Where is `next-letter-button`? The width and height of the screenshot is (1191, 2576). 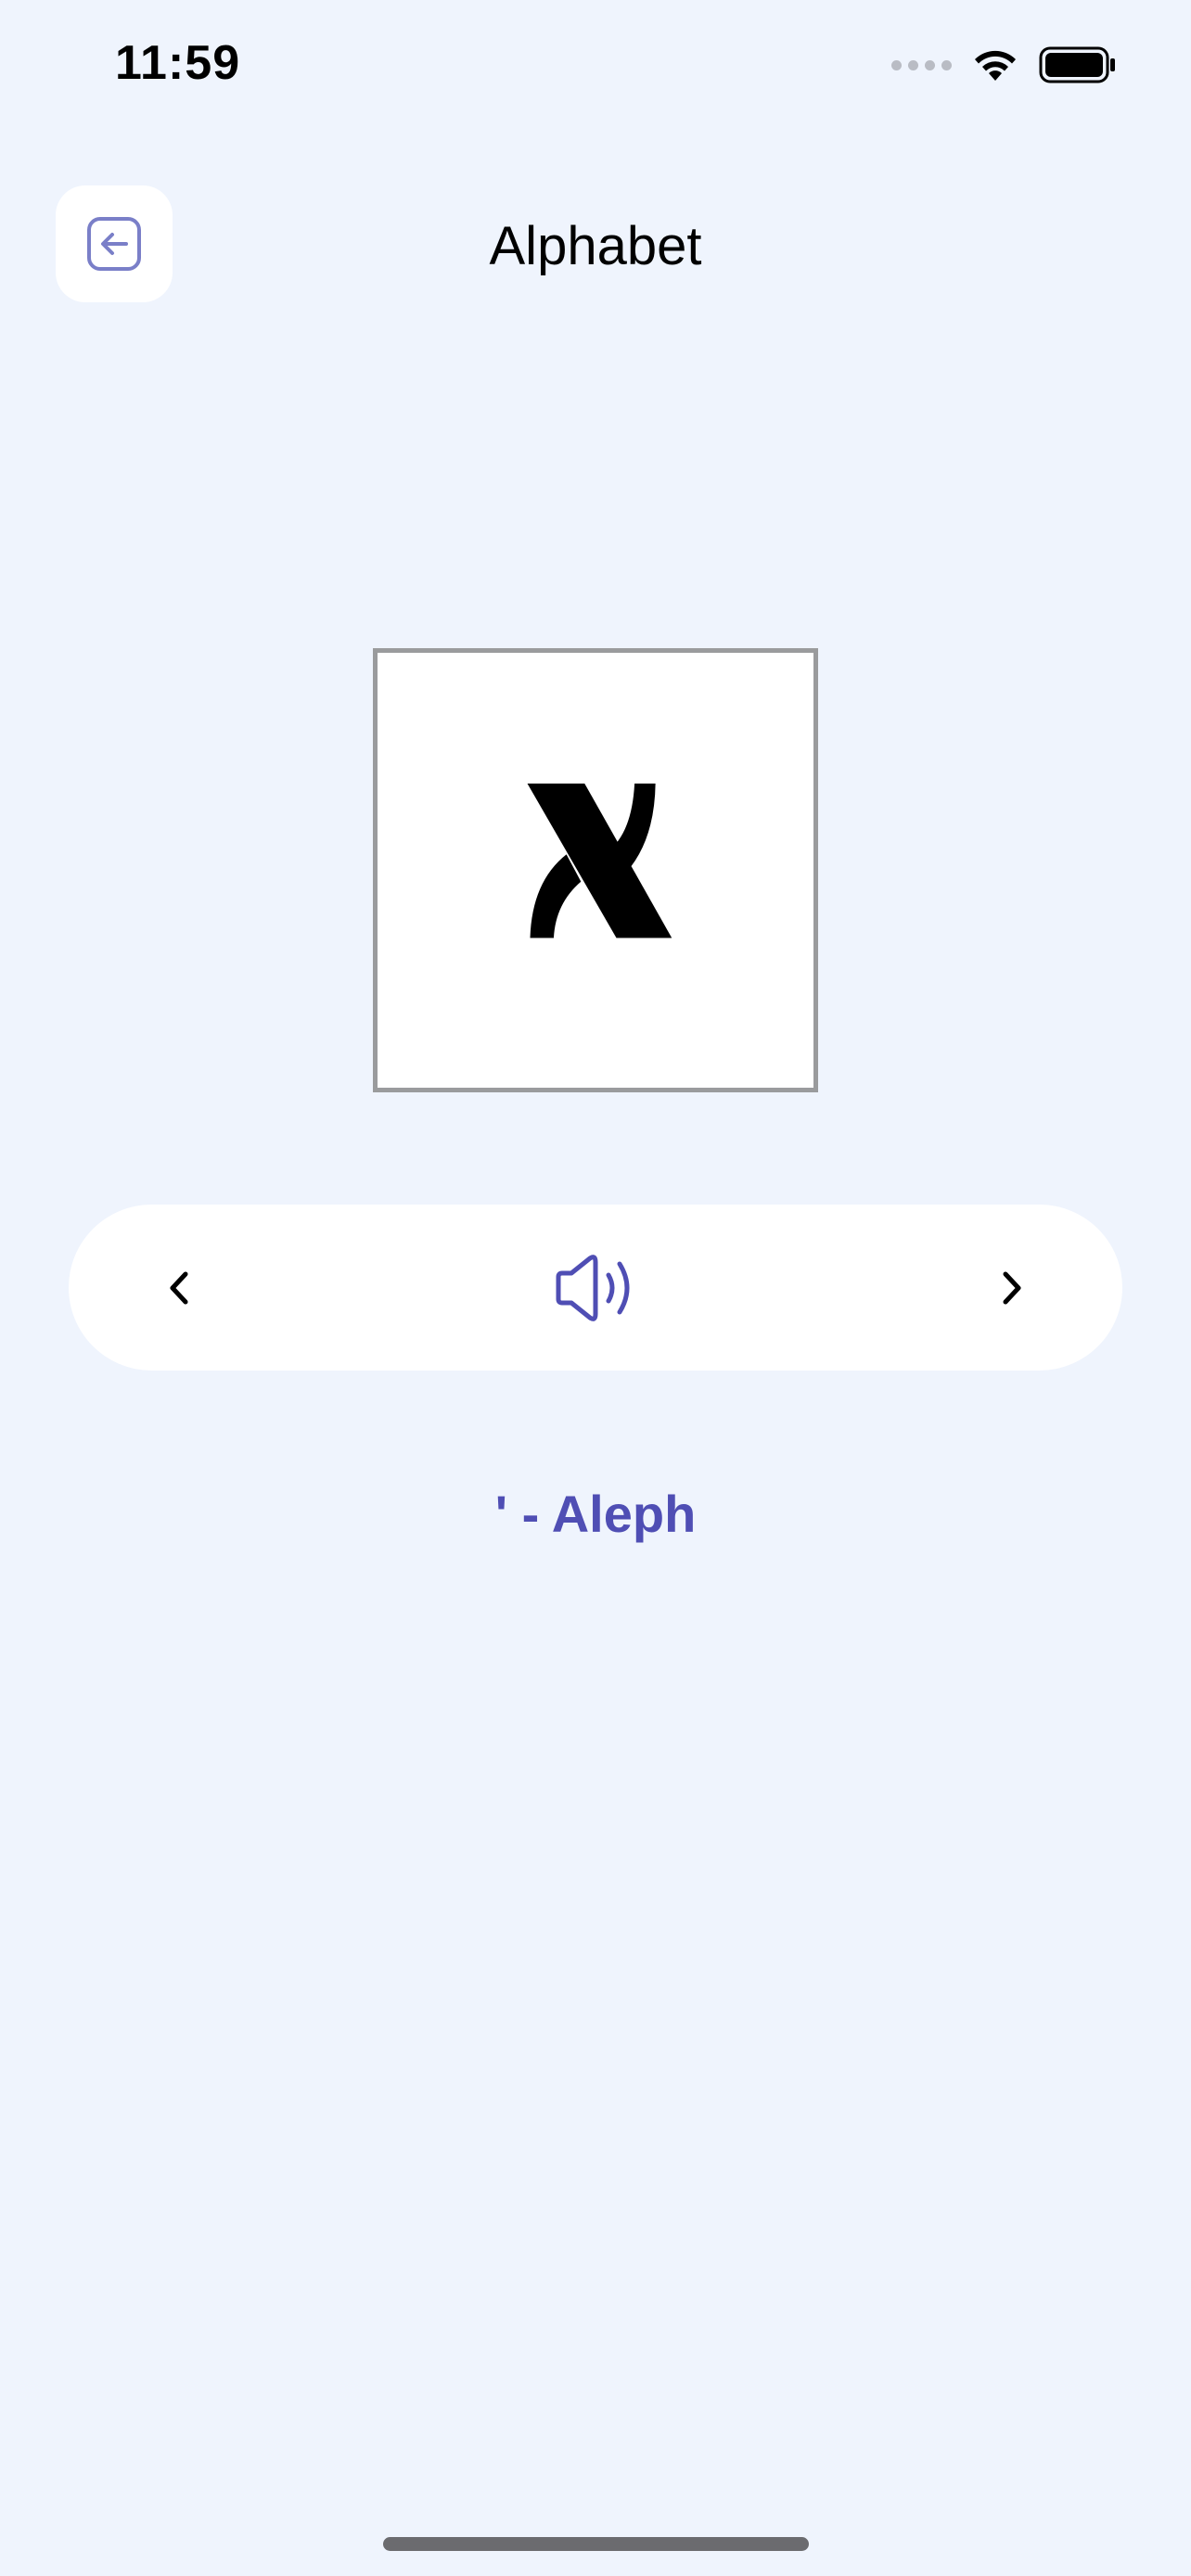
next-letter-button is located at coordinates (1011, 1288).